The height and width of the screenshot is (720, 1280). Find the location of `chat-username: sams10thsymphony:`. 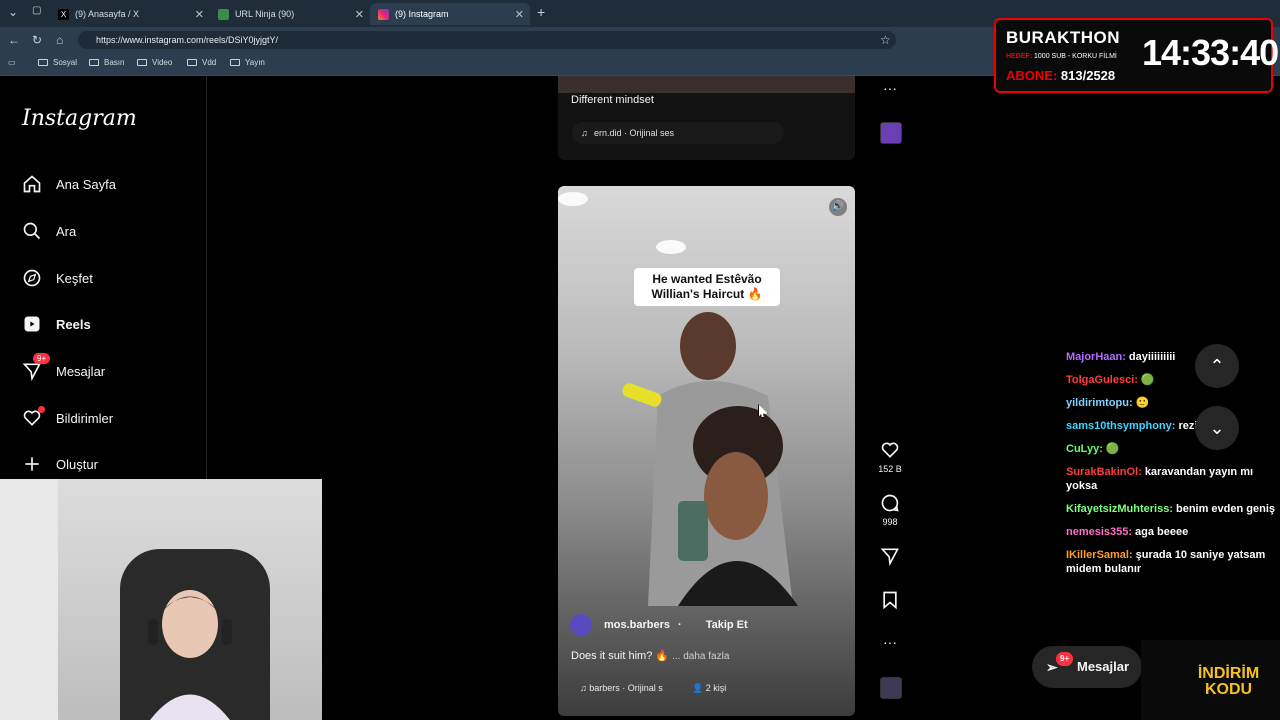

chat-username: sams10thsymphony: is located at coordinates (1121, 426).